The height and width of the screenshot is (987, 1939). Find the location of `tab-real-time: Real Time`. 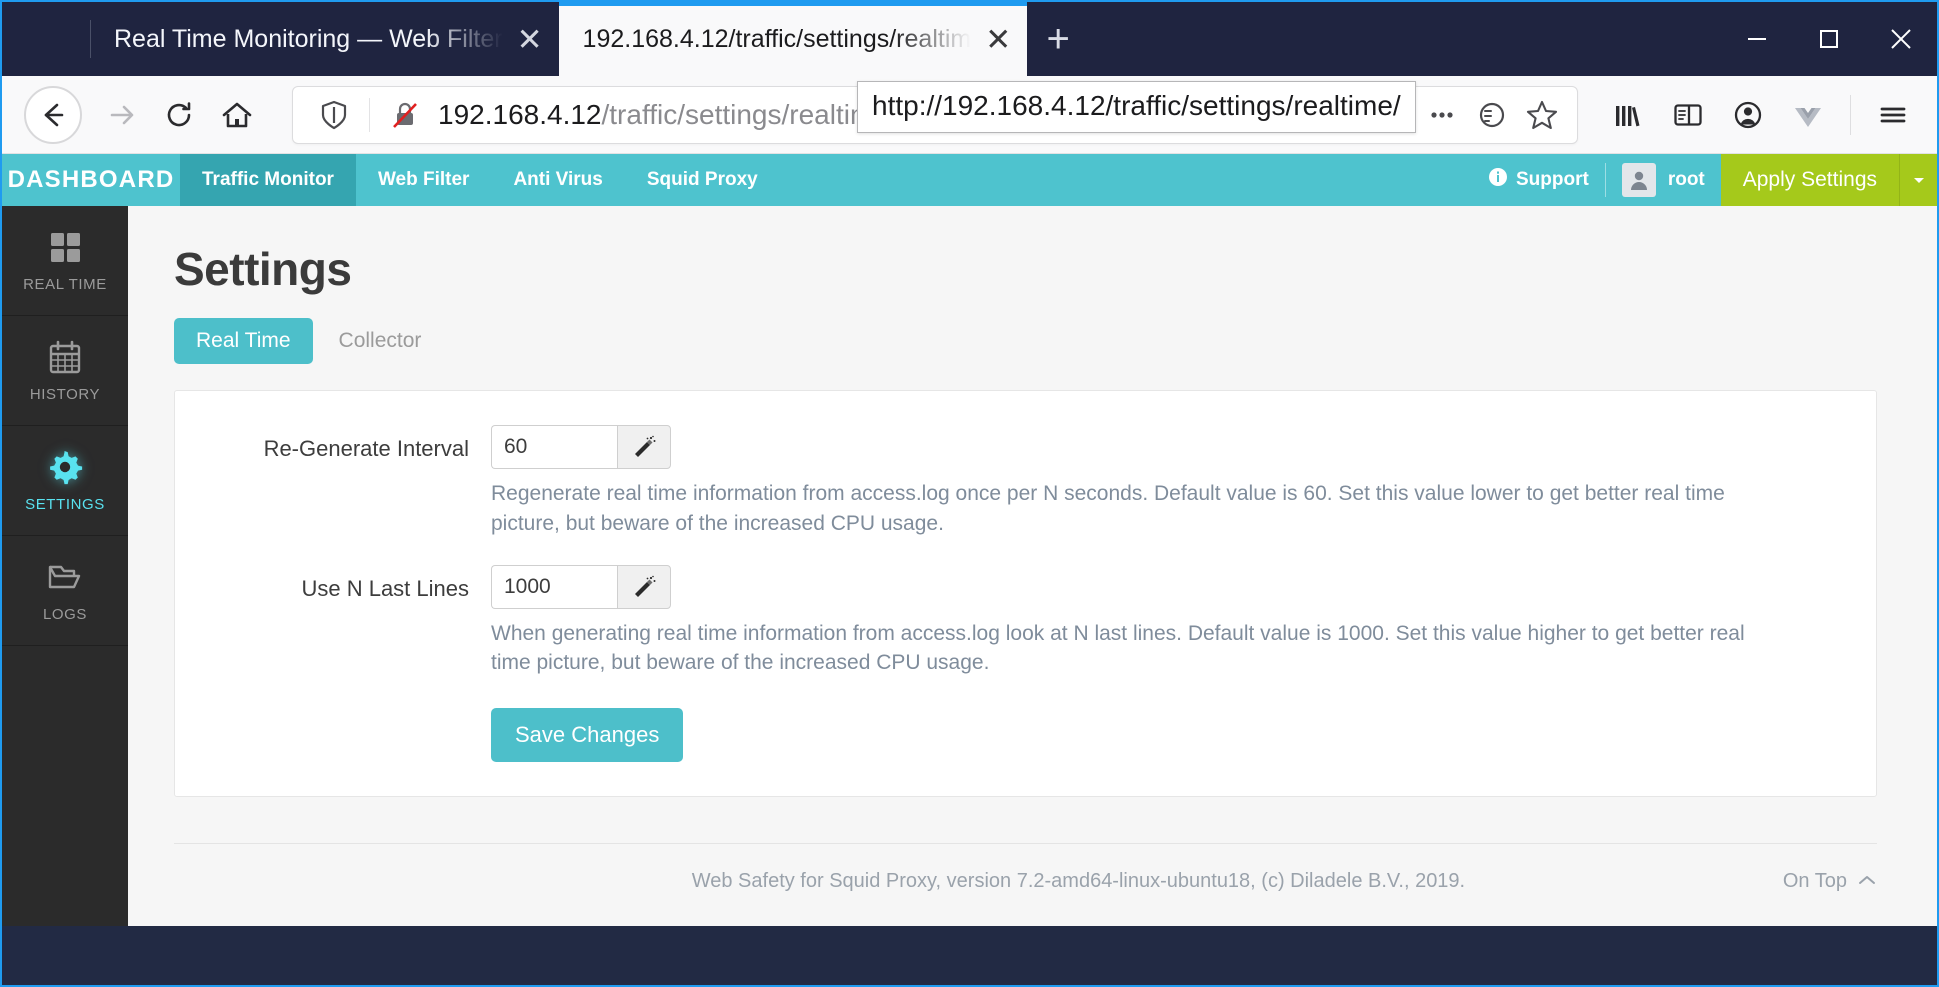

tab-real-time: Real Time is located at coordinates (243, 341).